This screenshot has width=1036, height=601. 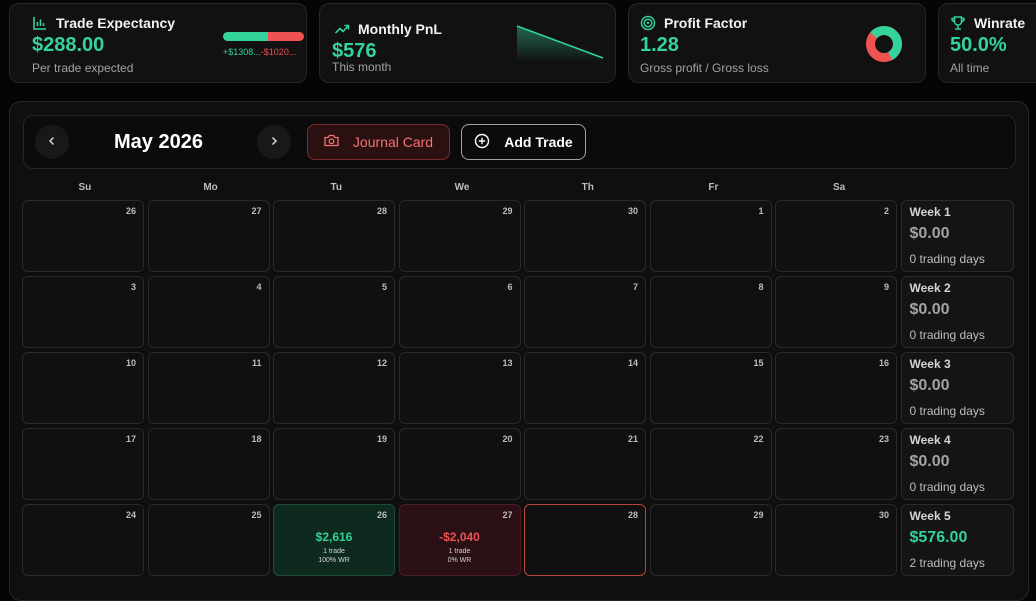 I want to click on next-month-button, so click(x=274, y=142).